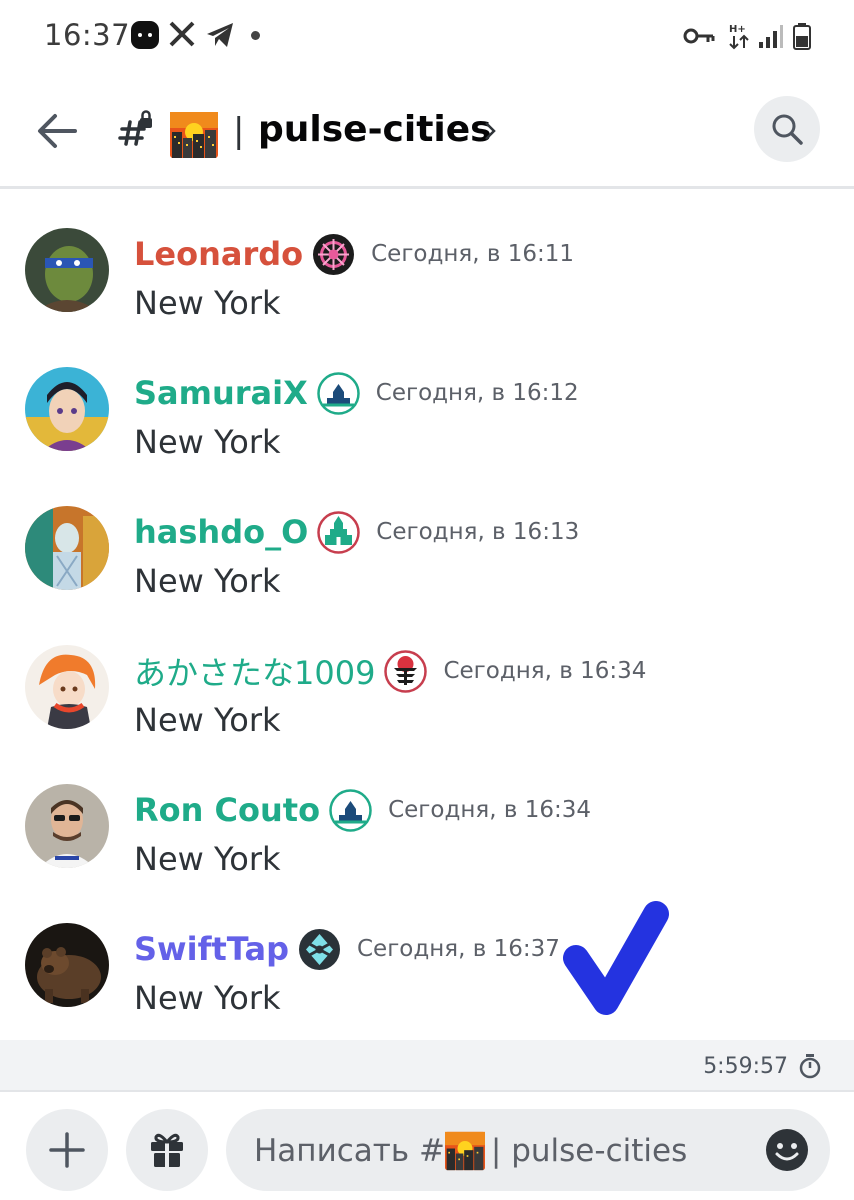  Describe the element at coordinates (616, 958) in the screenshot. I see `checkmark-annotation-icon` at that location.